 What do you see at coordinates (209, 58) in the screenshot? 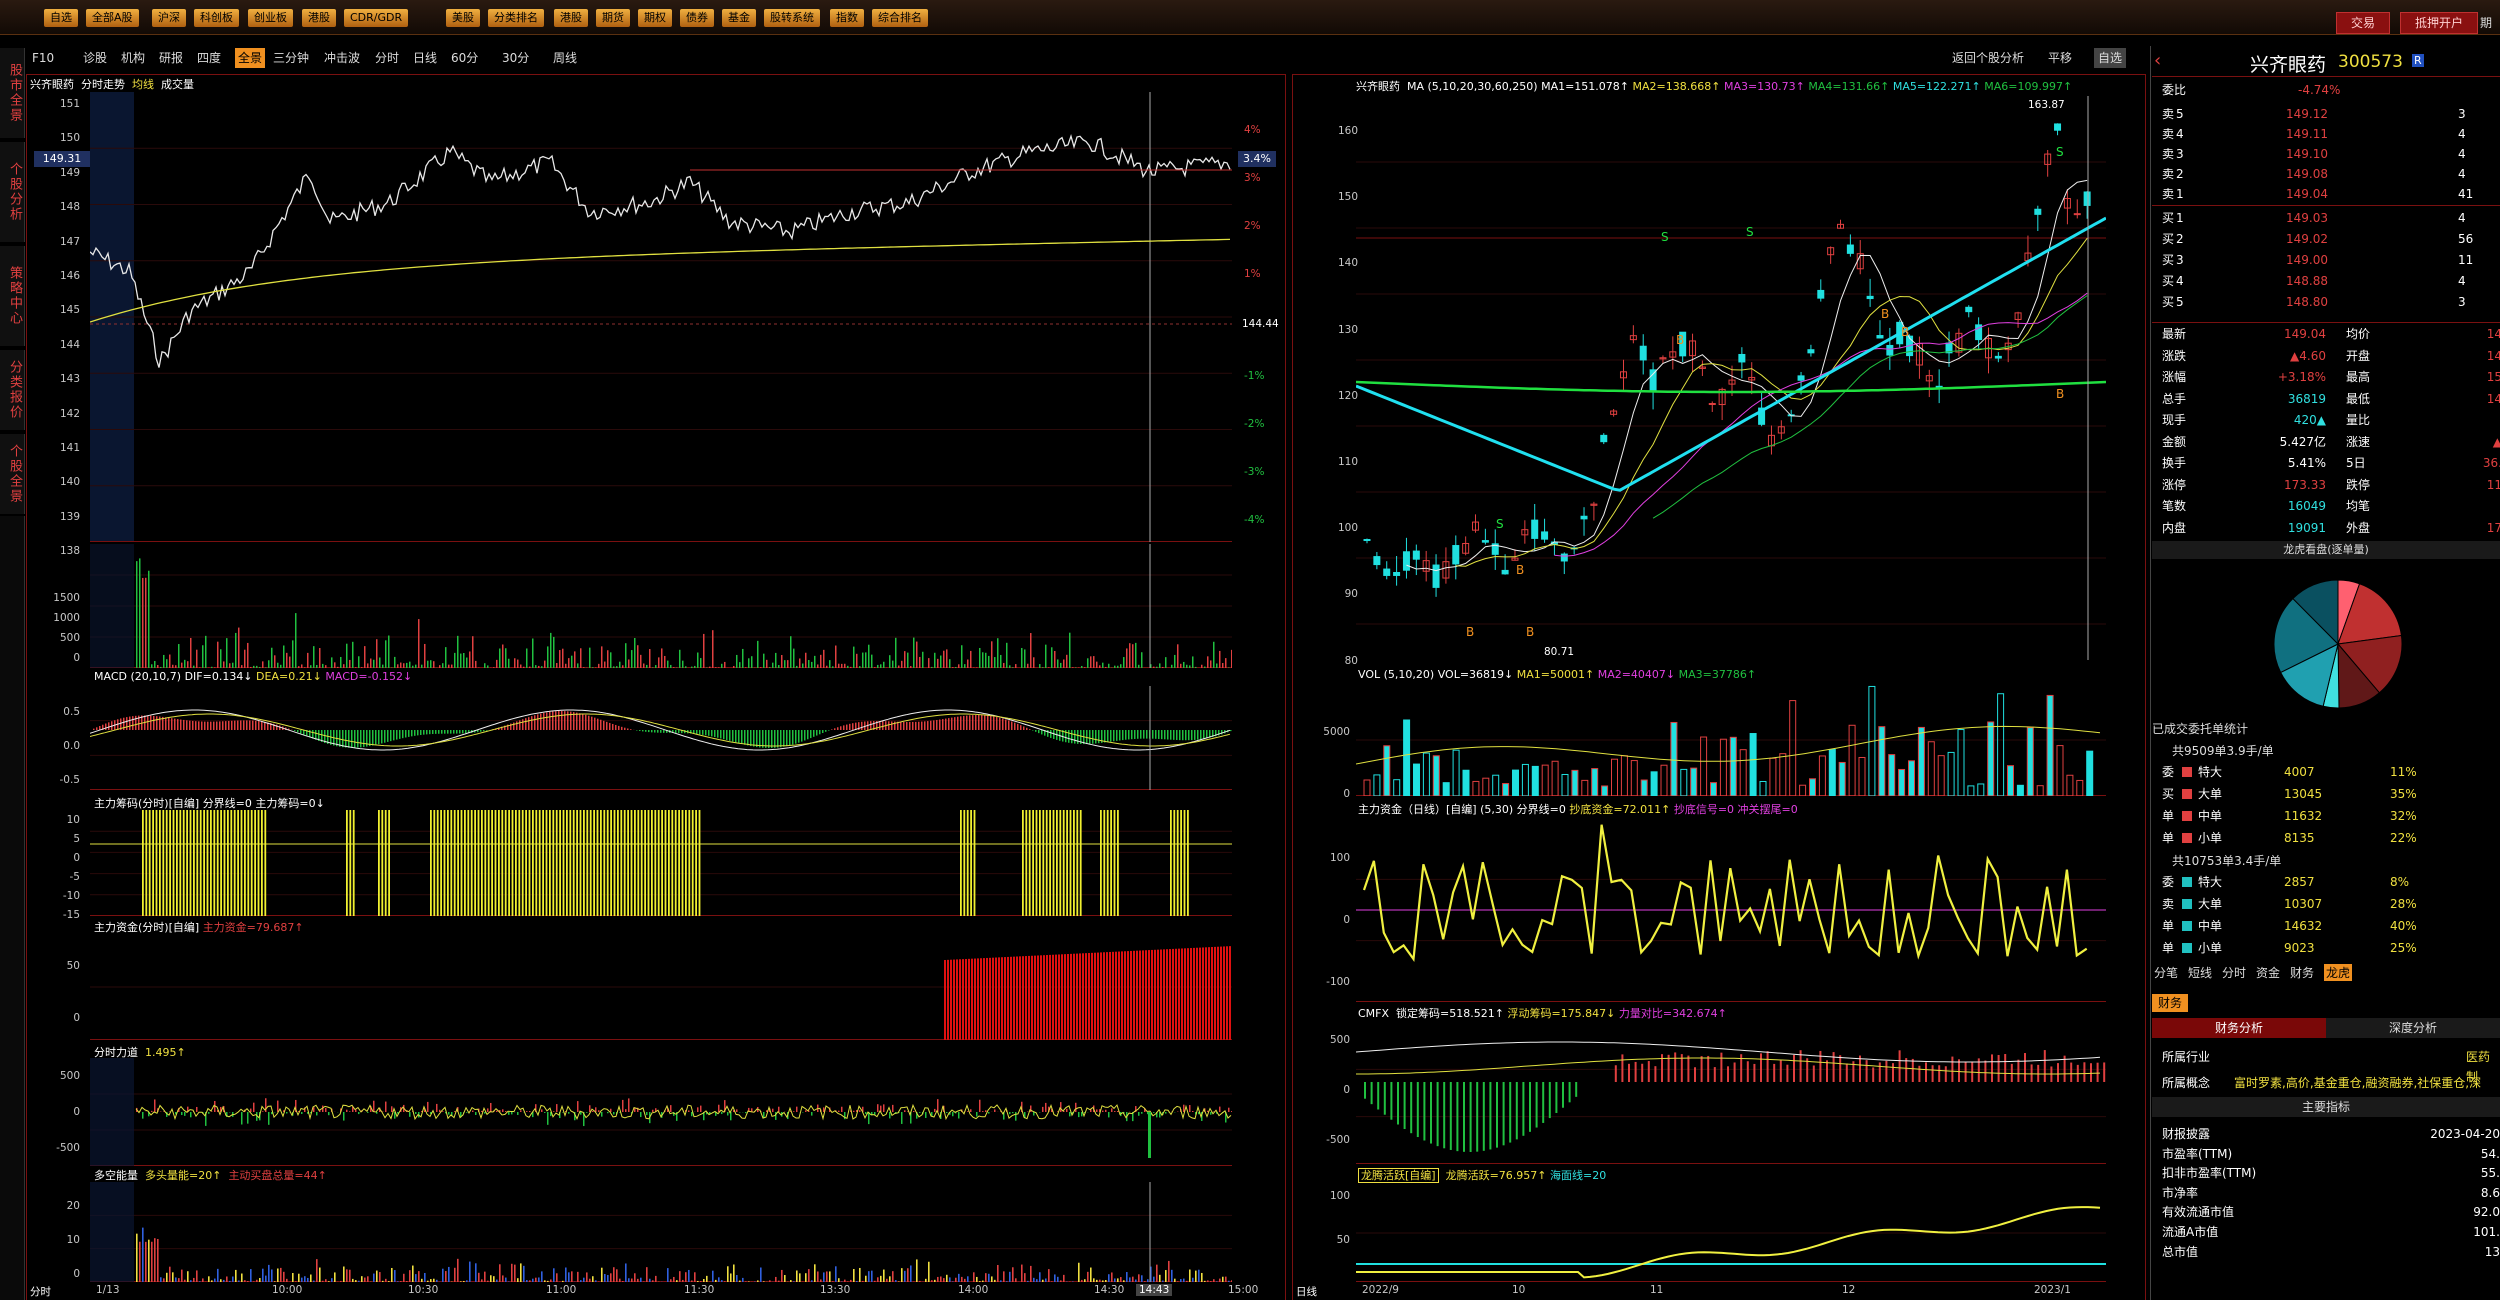
I see `subbar-item-4: 四度` at bounding box center [209, 58].